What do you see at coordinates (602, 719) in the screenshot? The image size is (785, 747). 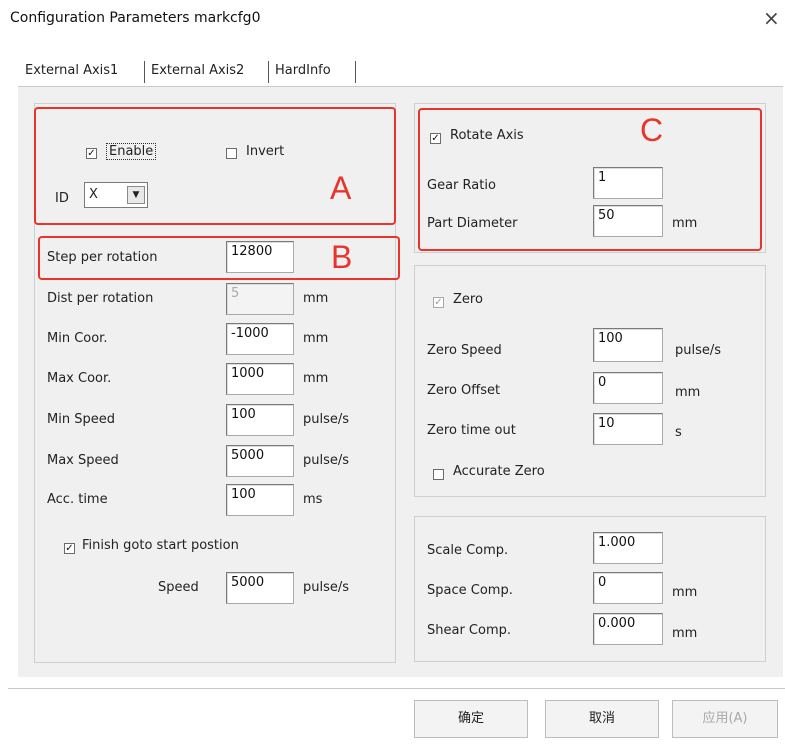 I see `cancel-button: 取消` at bounding box center [602, 719].